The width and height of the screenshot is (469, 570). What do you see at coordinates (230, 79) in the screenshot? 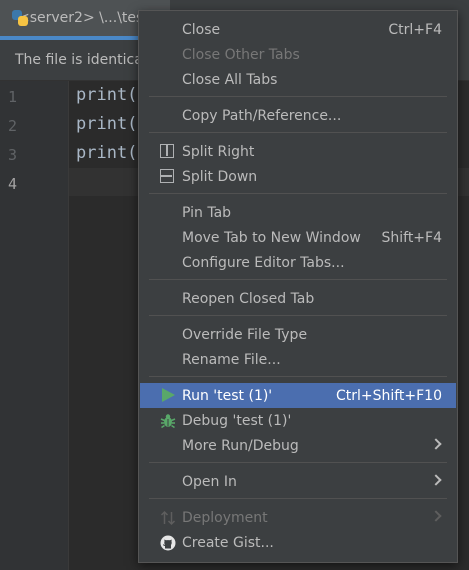
I see `menu-item-label: Close All Tabs` at bounding box center [230, 79].